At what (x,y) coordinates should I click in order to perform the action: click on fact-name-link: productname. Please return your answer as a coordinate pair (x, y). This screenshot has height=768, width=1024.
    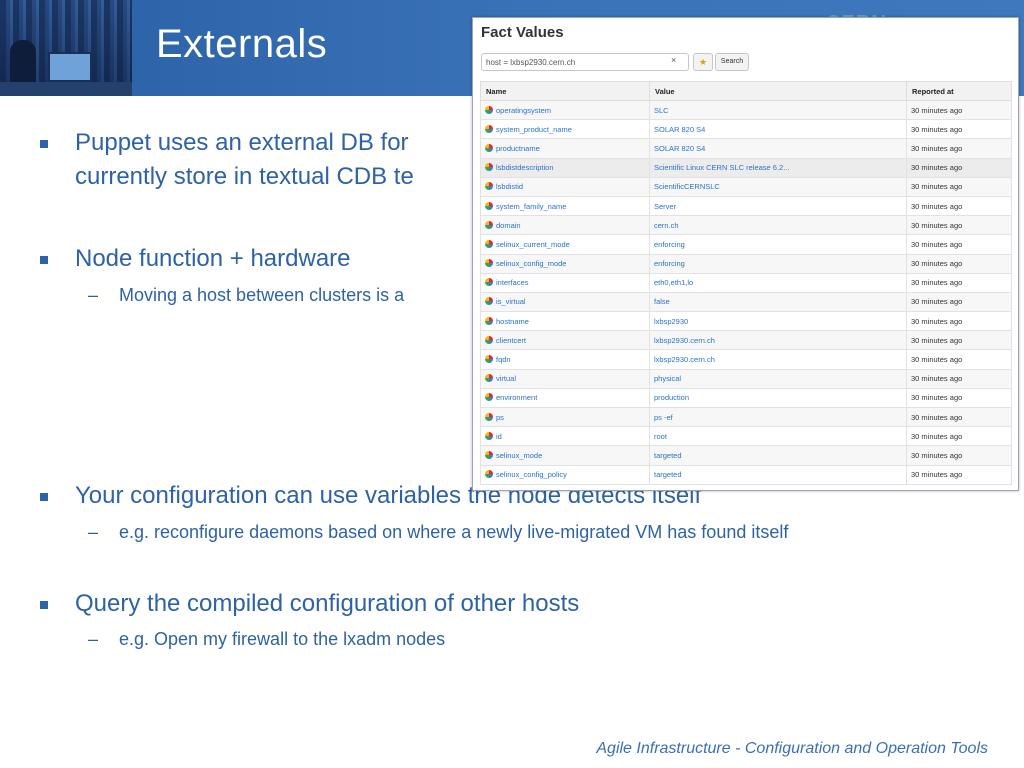
    Looking at the image, I should click on (518, 148).